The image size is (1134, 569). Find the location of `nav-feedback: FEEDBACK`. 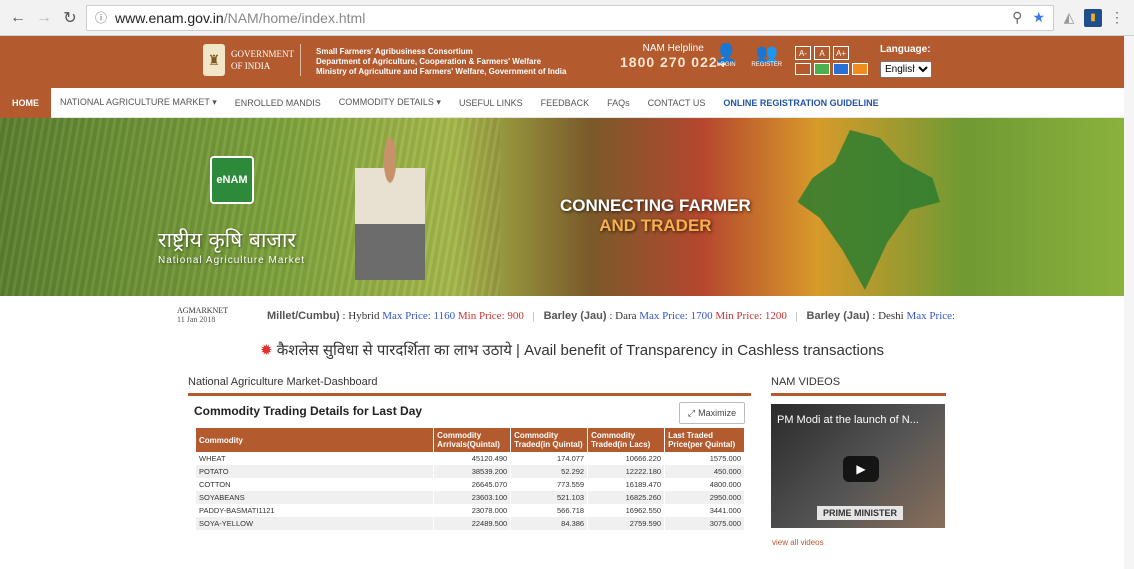

nav-feedback: FEEDBACK is located at coordinates (565, 103).